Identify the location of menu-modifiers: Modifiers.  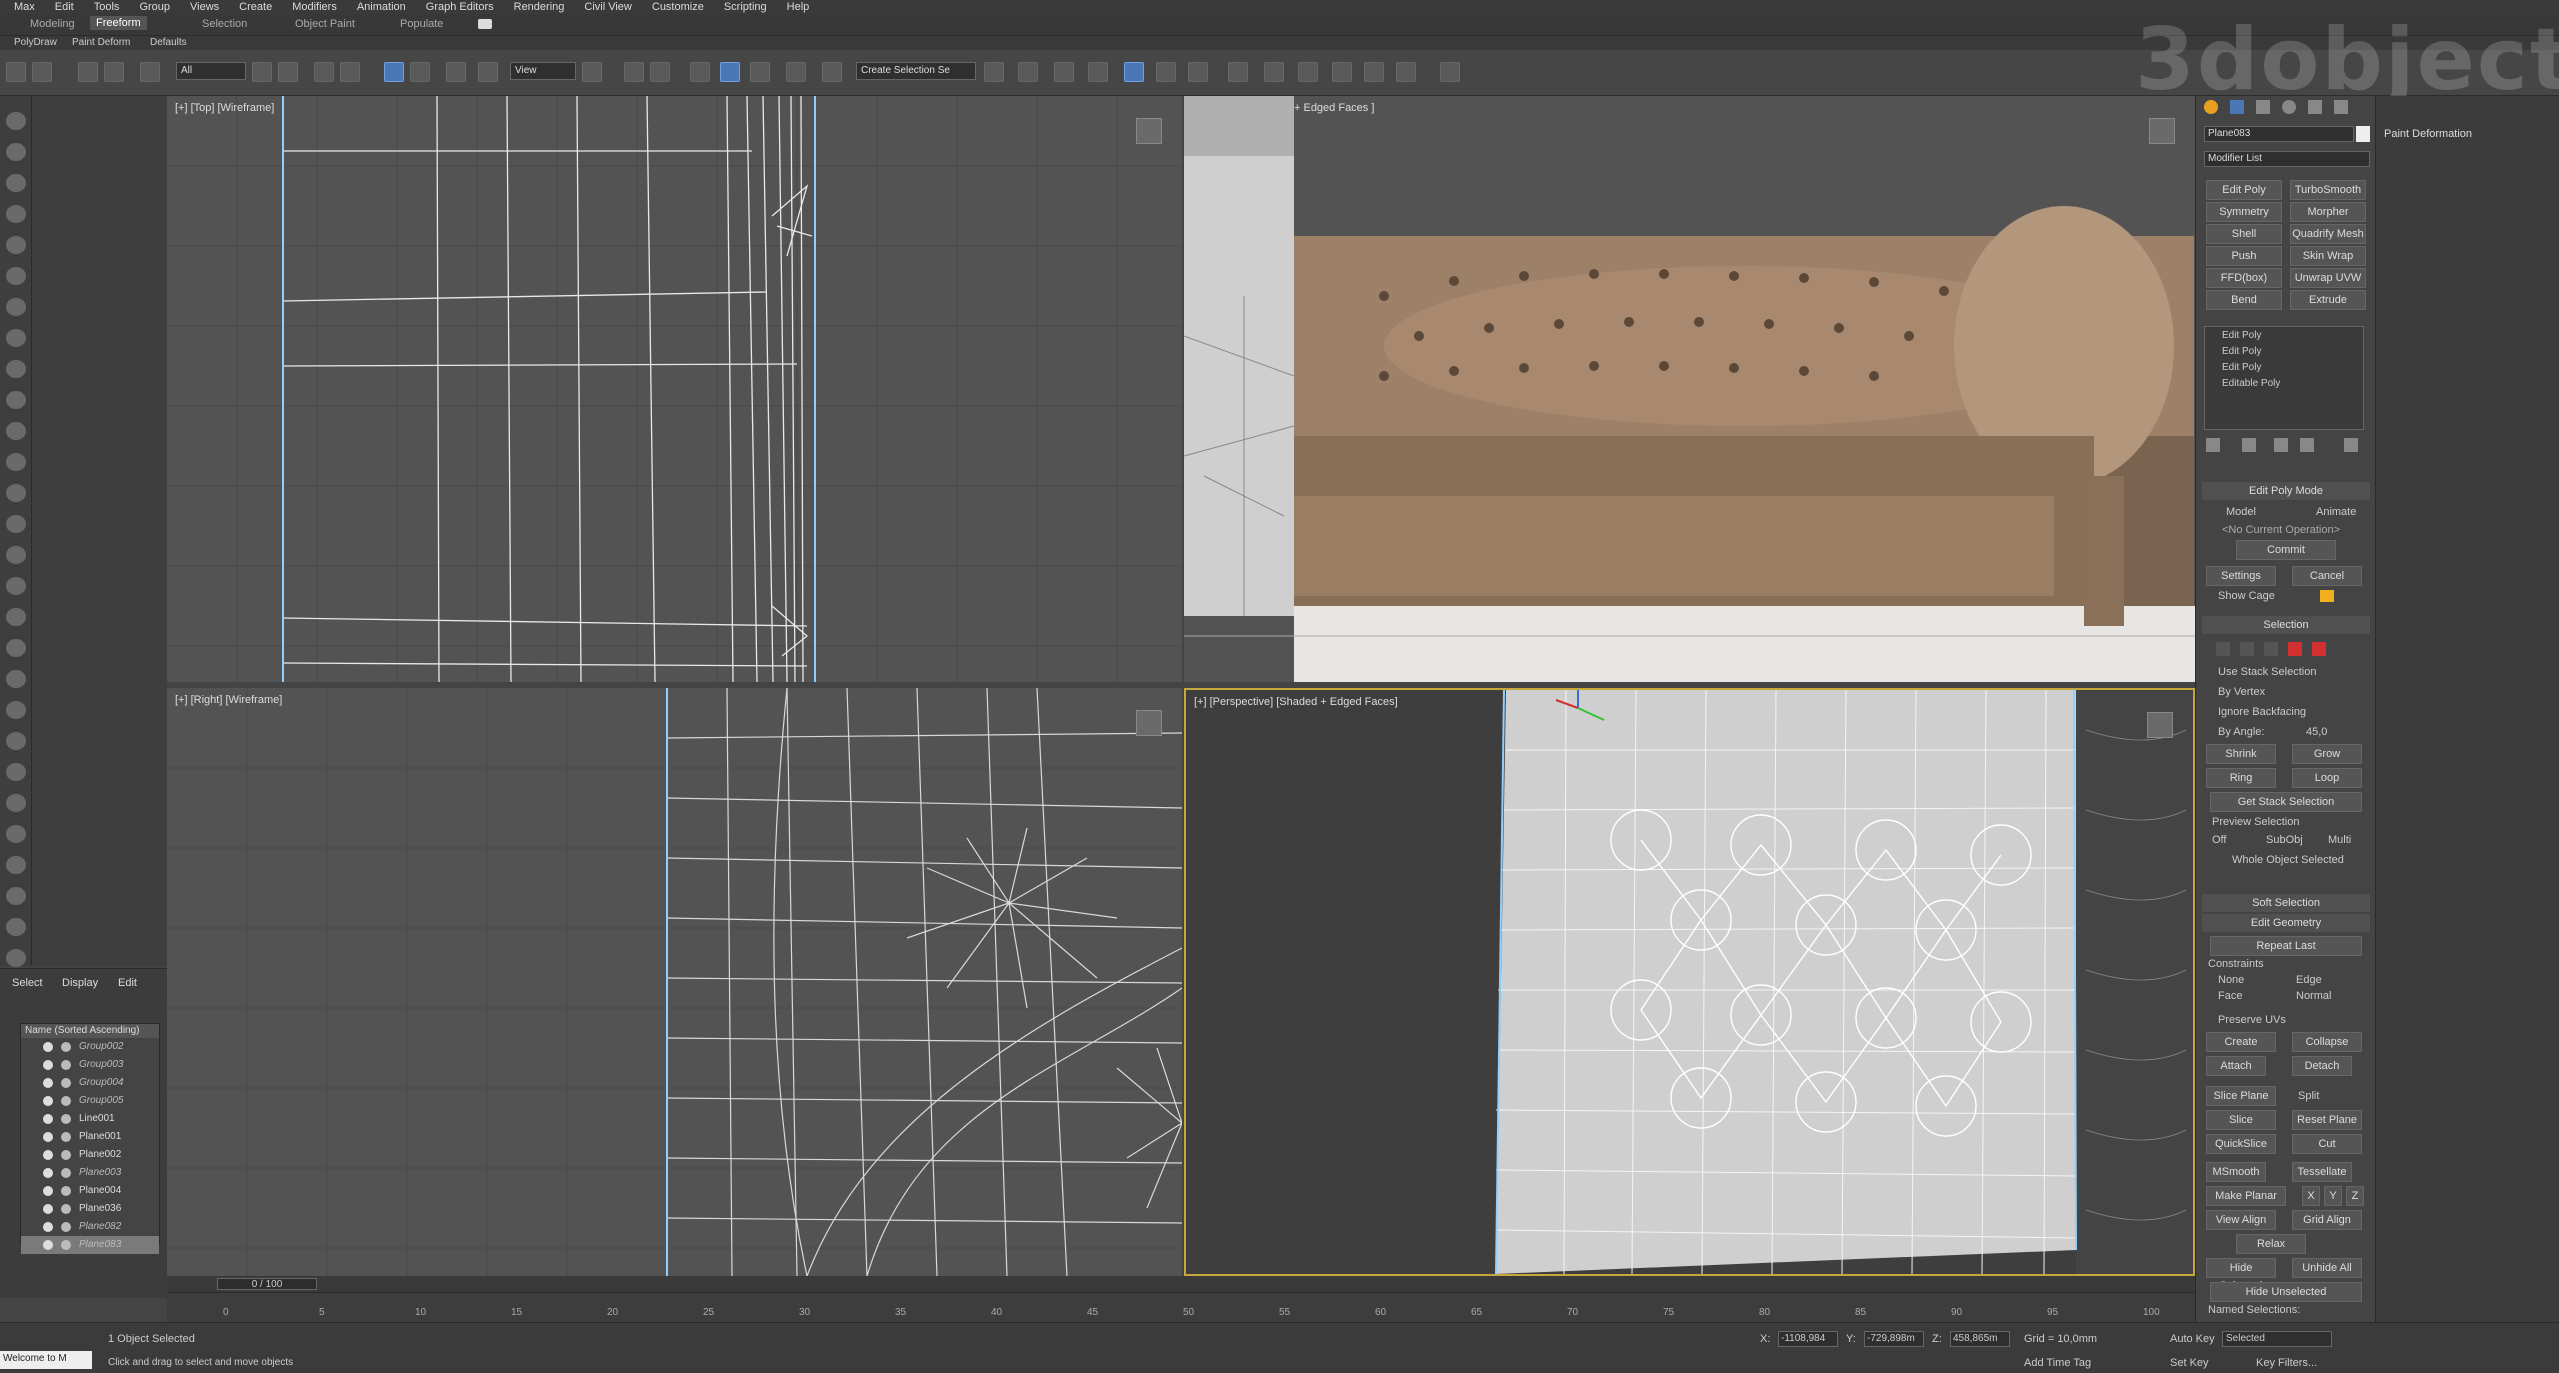
(314, 7).